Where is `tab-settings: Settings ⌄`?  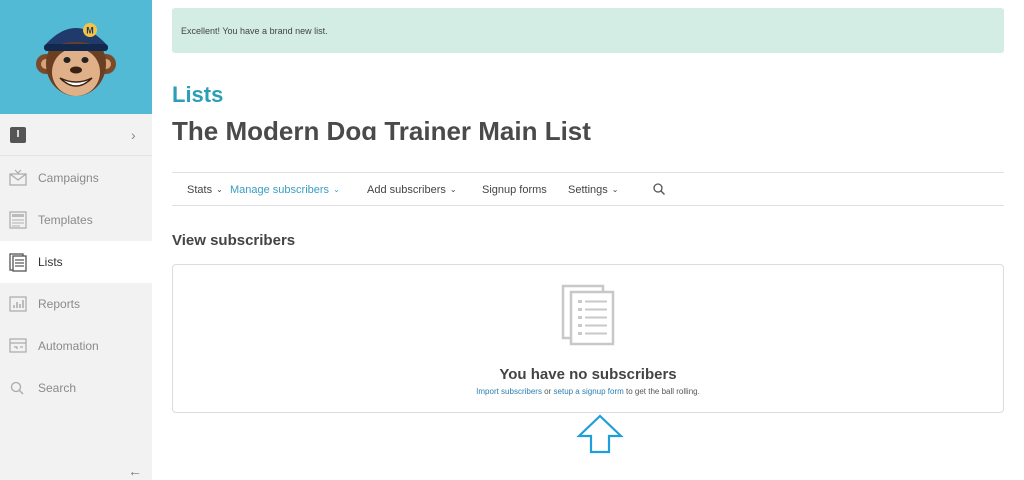
tab-settings: Settings ⌄ is located at coordinates (593, 190).